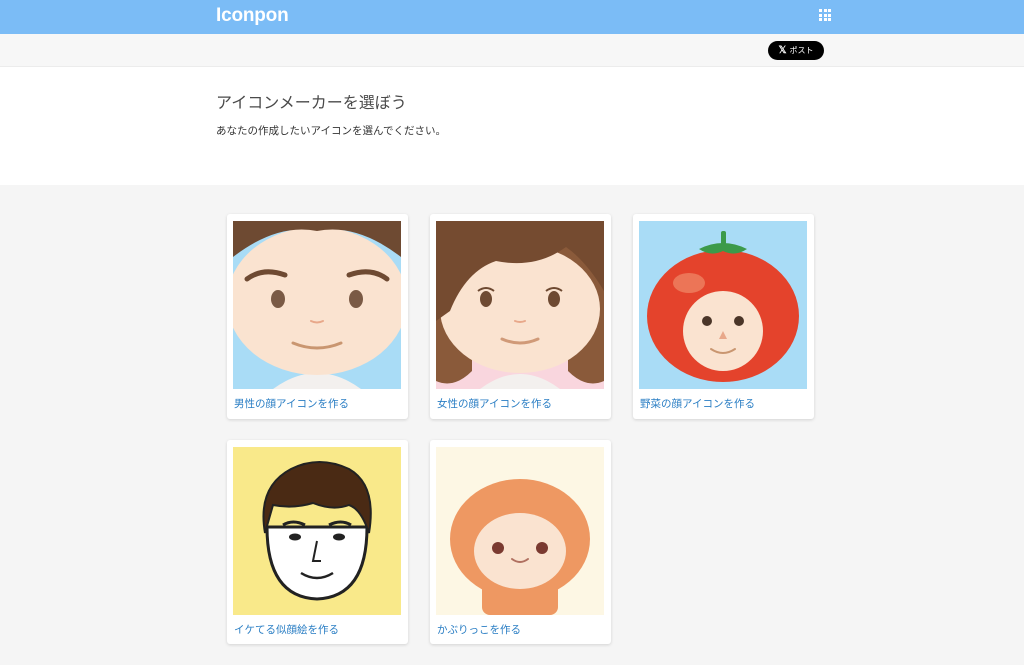 This screenshot has width=1024, height=665. What do you see at coordinates (291, 403) in the screenshot?
I see `maker-label-male: 男性の顔アイコンを作る` at bounding box center [291, 403].